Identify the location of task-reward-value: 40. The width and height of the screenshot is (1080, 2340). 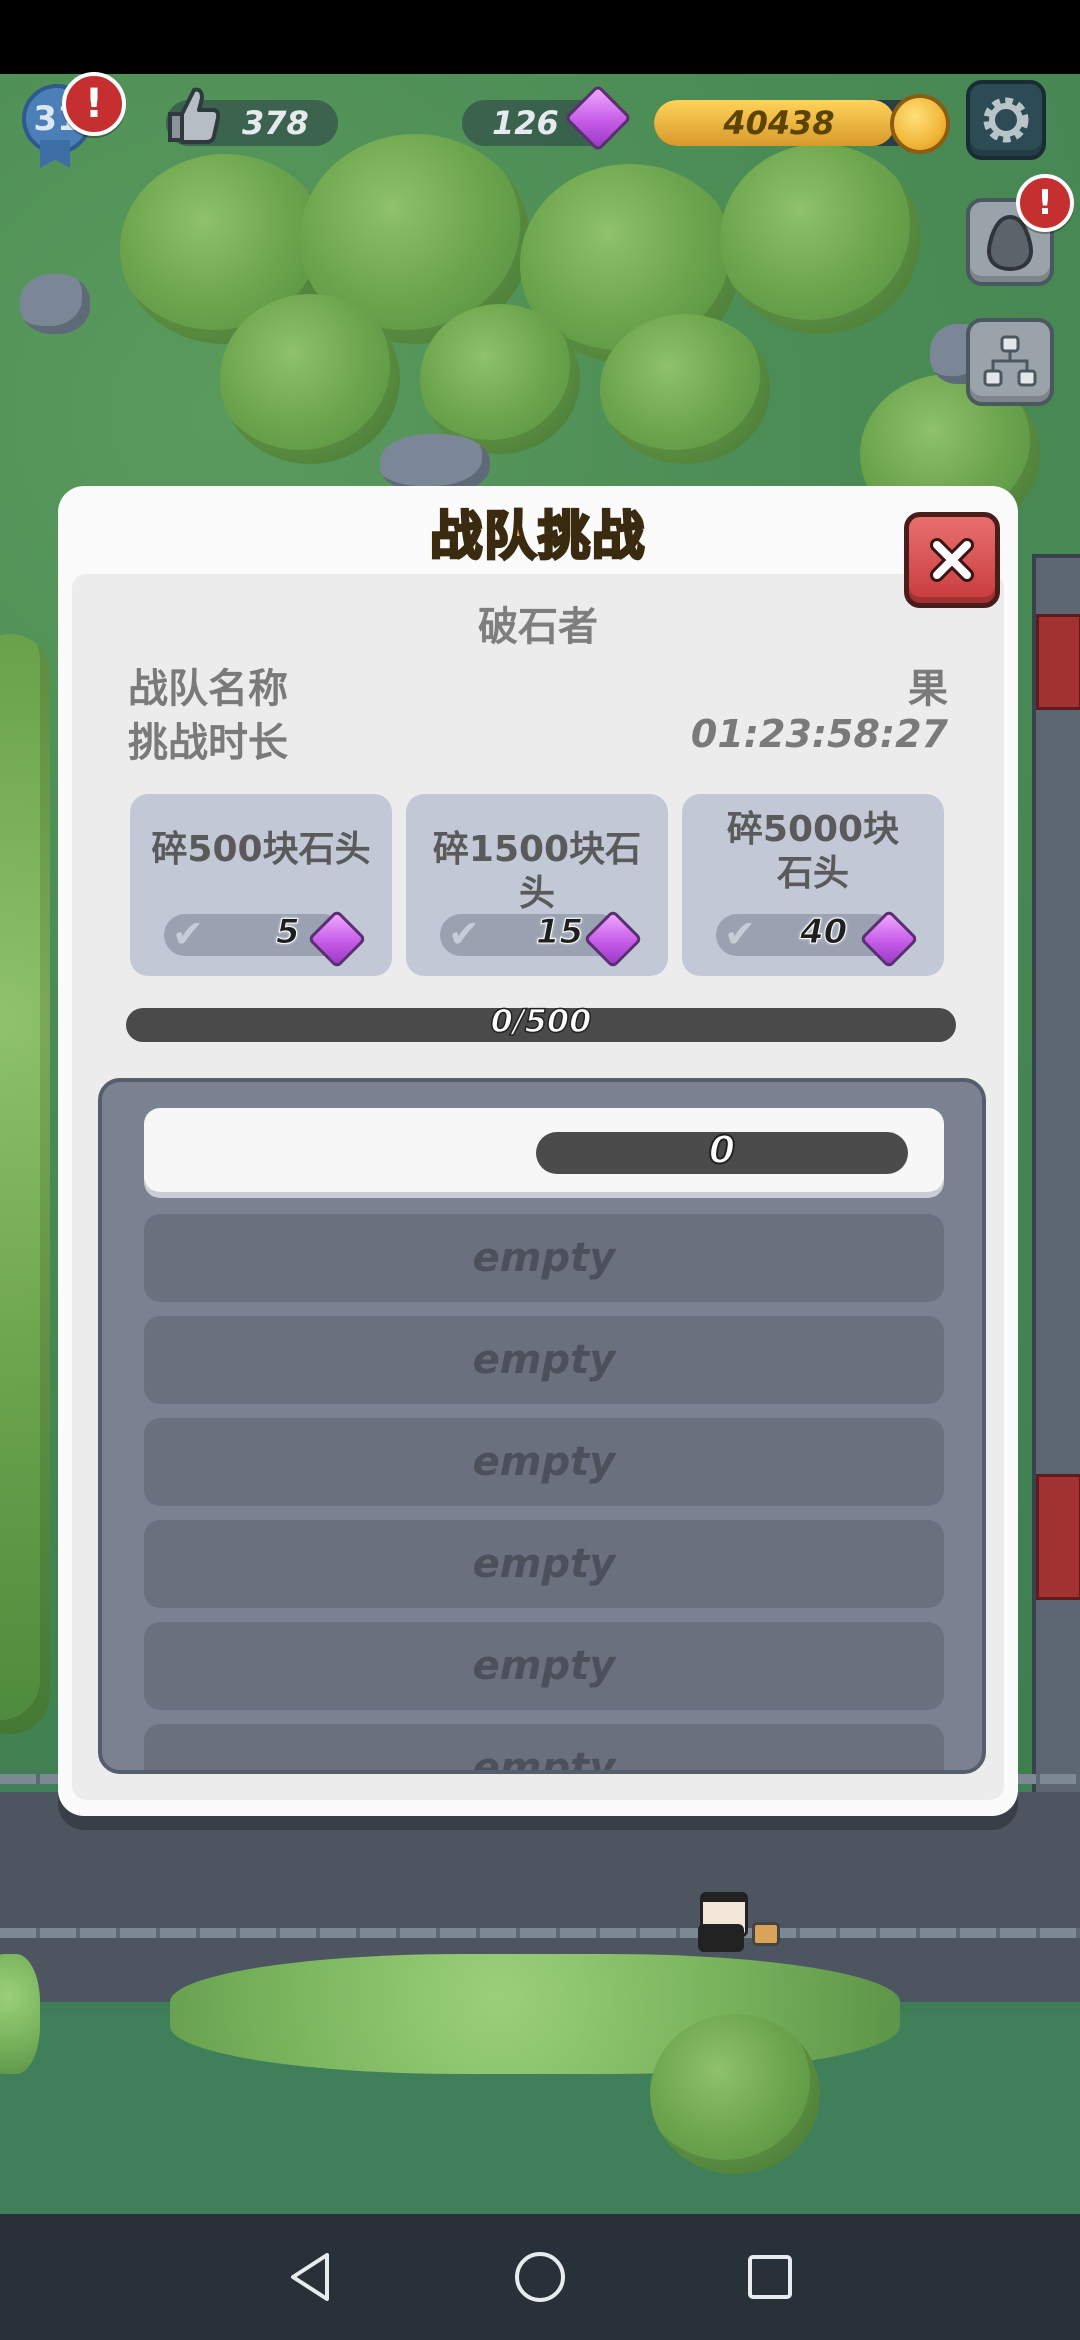
(823, 932).